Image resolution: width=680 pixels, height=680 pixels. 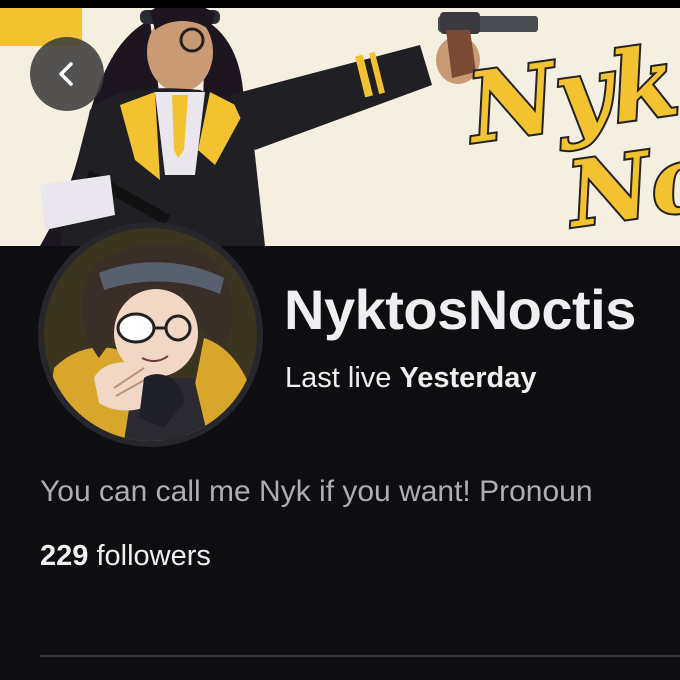 I want to click on svg-text: No, so click(x=619, y=185).